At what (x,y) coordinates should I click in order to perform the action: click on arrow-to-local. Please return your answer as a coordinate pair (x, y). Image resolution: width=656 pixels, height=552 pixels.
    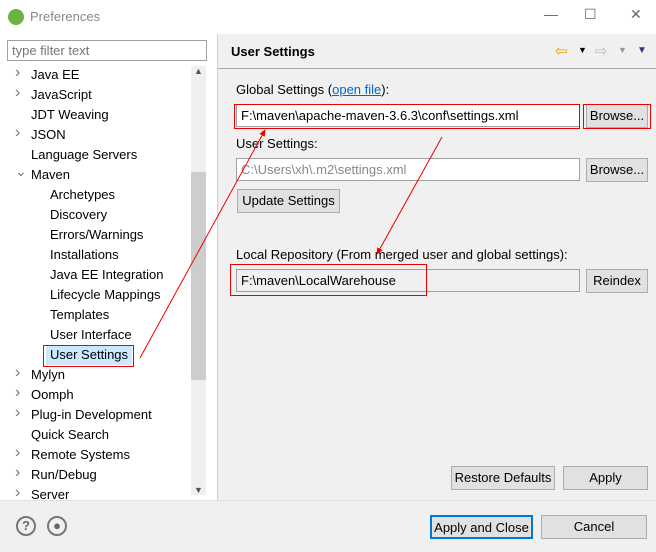
    Looking at the image, I should click on (409, 195).